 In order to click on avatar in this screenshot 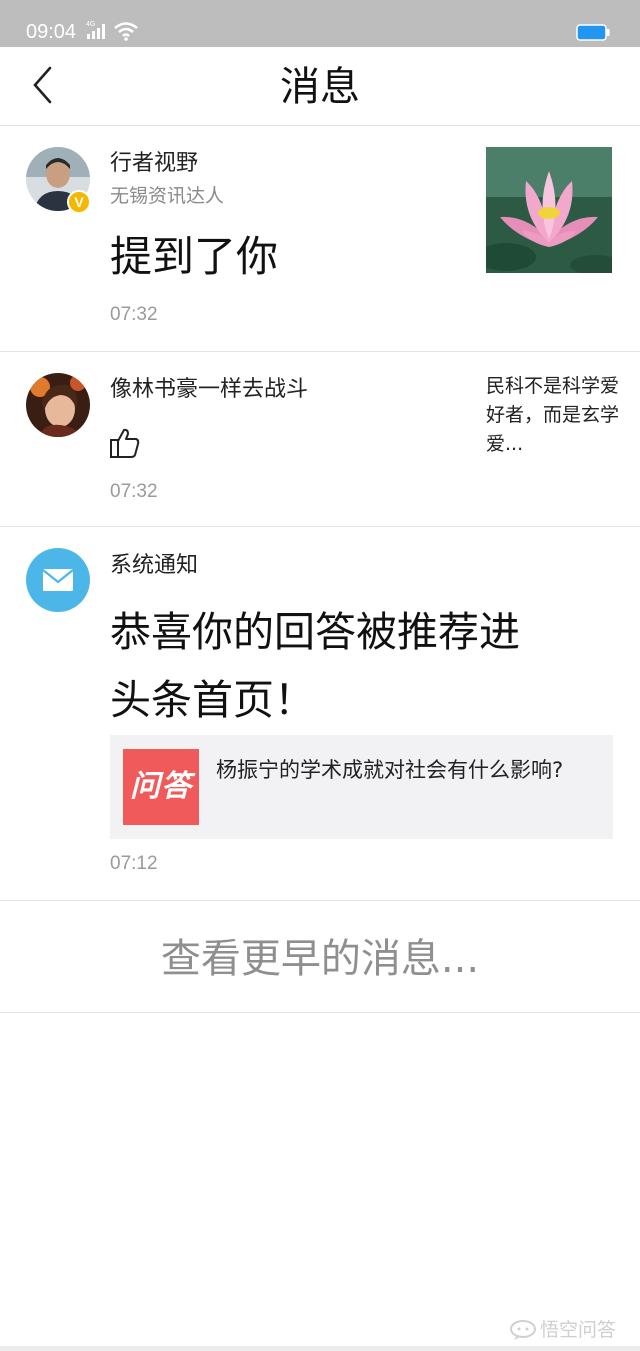, I will do `click(58, 405)`.